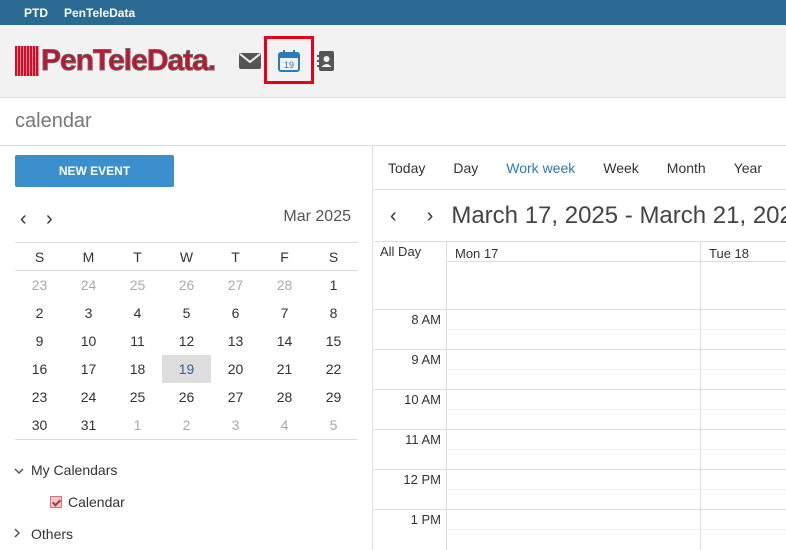 Image resolution: width=786 pixels, height=550 pixels. I want to click on day-column-header: Mon 17, so click(476, 253).